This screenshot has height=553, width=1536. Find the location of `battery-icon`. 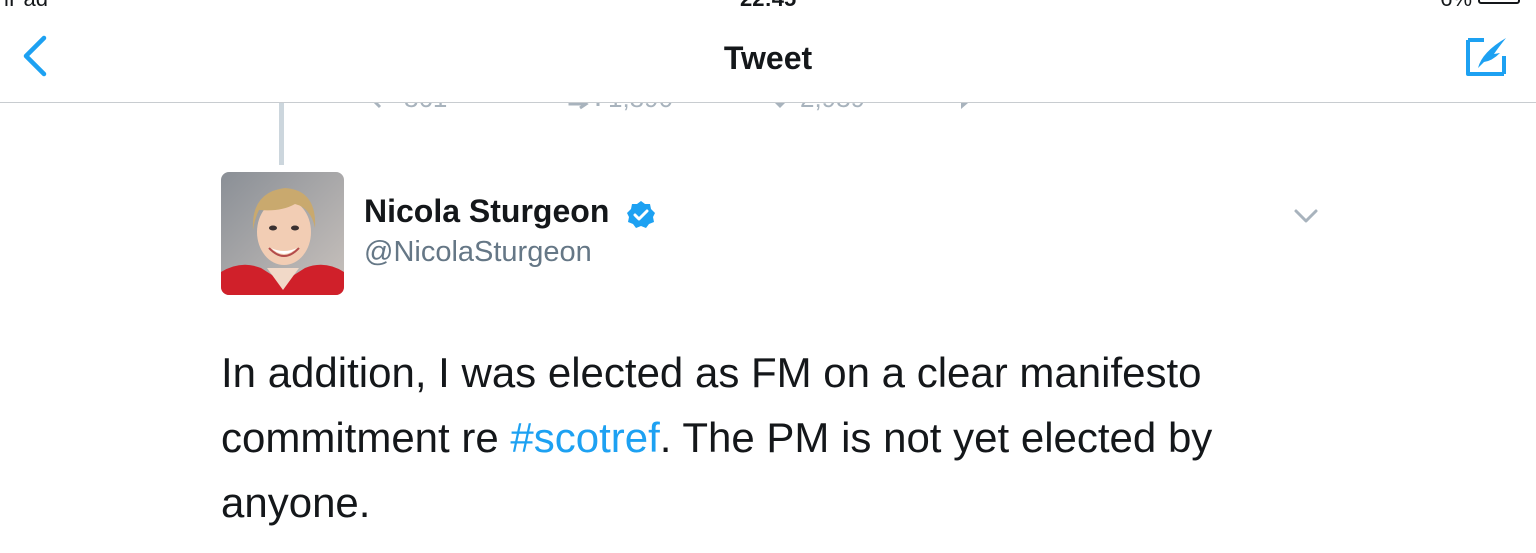

battery-icon is located at coordinates (1499, 2).